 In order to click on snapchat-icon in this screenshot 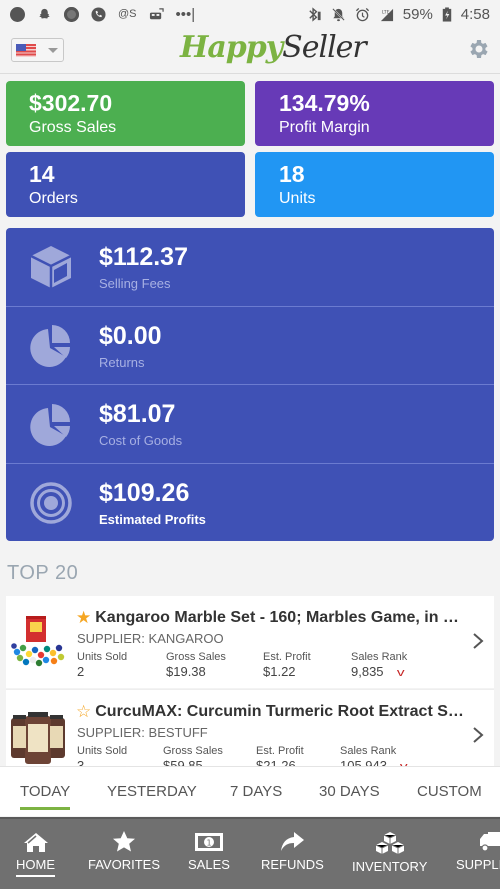, I will do `click(44, 13)`.